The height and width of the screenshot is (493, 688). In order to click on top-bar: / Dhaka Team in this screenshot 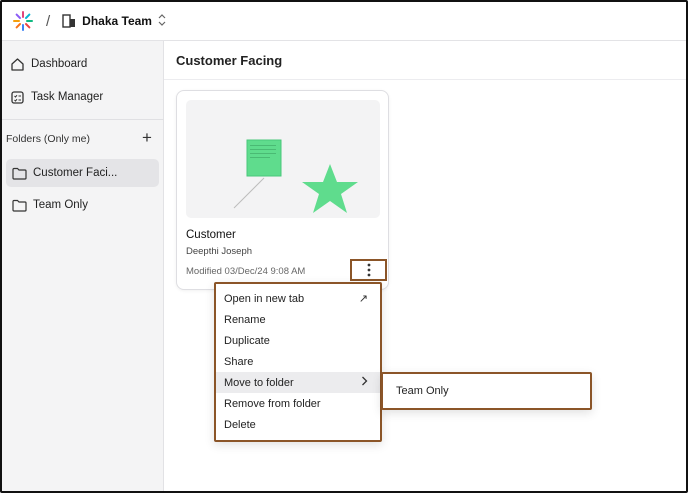, I will do `click(344, 21)`.